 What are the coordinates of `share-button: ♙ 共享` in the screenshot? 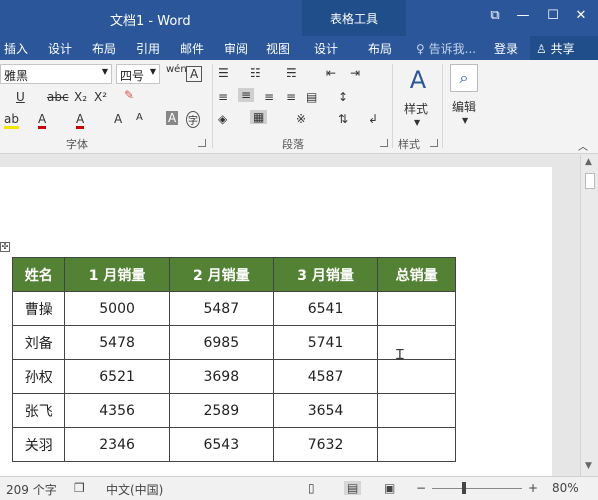 It's located at (564, 48).